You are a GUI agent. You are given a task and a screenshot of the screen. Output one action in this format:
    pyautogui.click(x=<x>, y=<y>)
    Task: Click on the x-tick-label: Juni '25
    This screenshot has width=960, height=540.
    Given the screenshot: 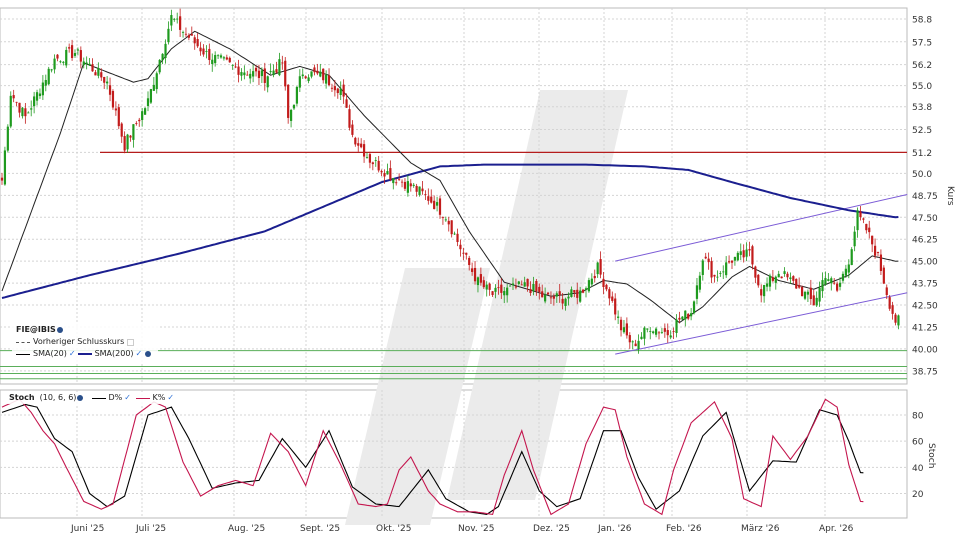 What is the action you would take?
    pyautogui.click(x=87, y=529)
    